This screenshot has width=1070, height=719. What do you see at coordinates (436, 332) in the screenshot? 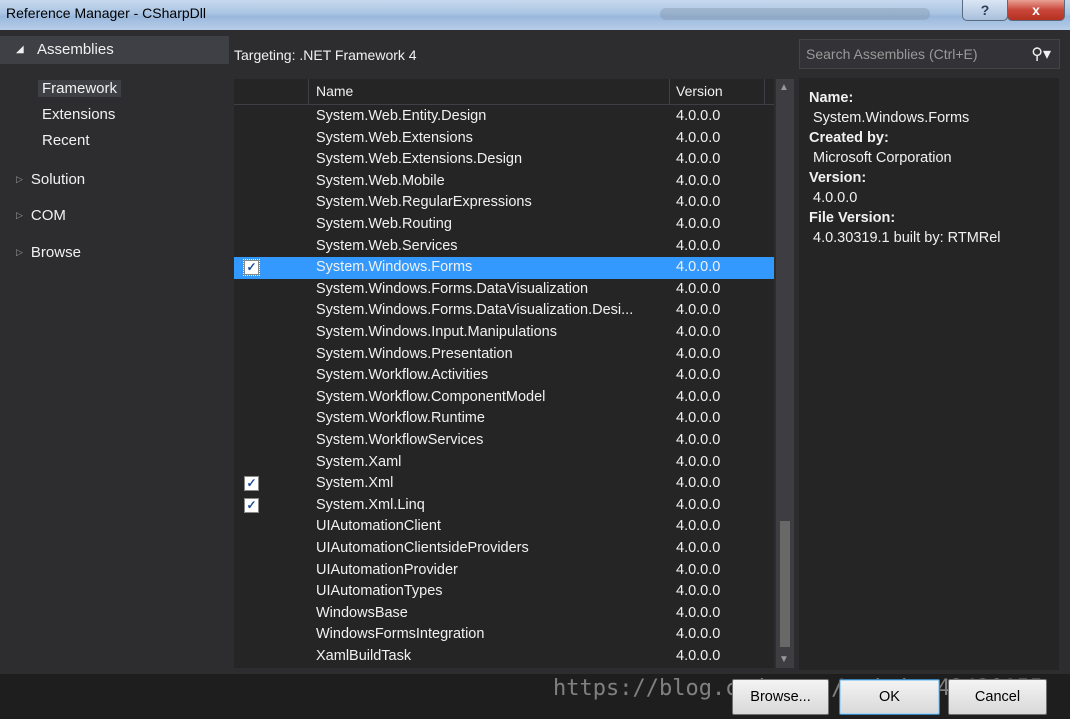
I see `assembly-name: System.Windows.Input.Manipulations` at bounding box center [436, 332].